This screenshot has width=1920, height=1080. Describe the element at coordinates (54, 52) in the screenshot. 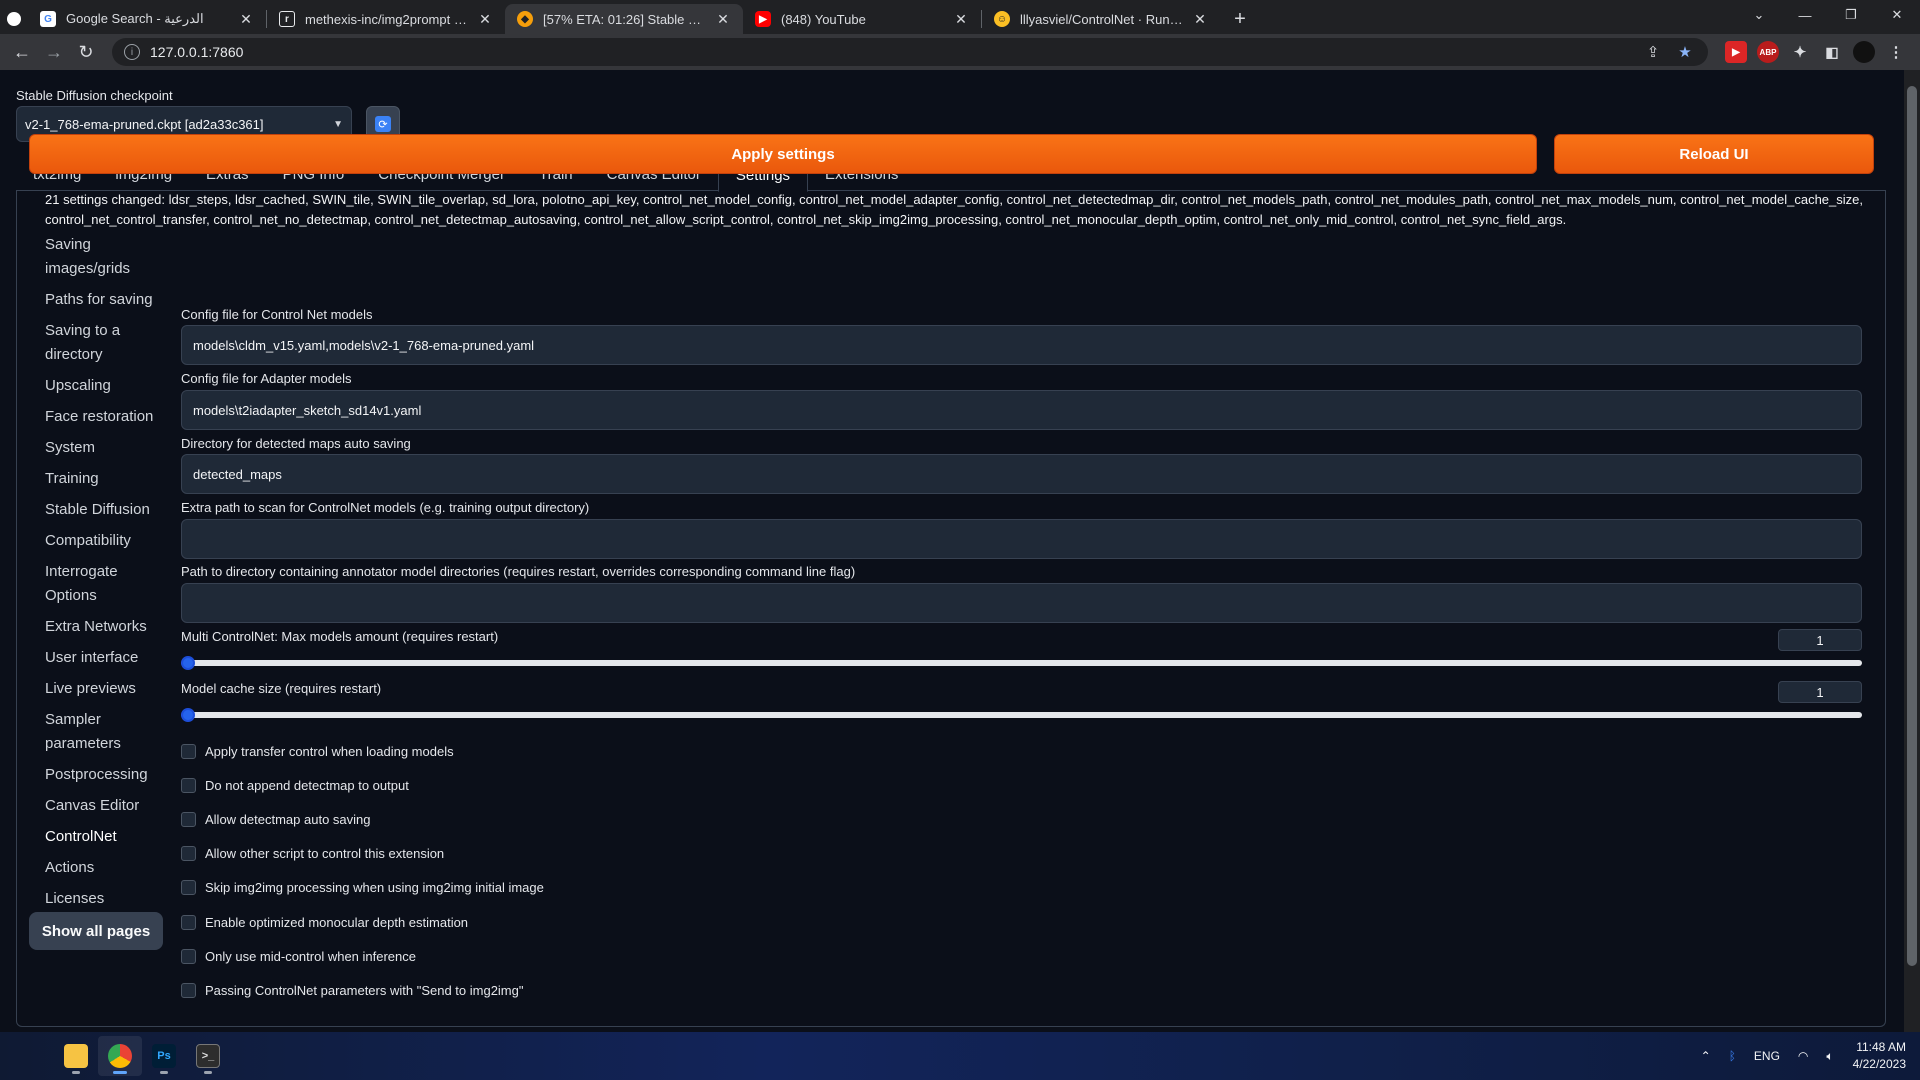

I see `forward-icon: →` at that location.